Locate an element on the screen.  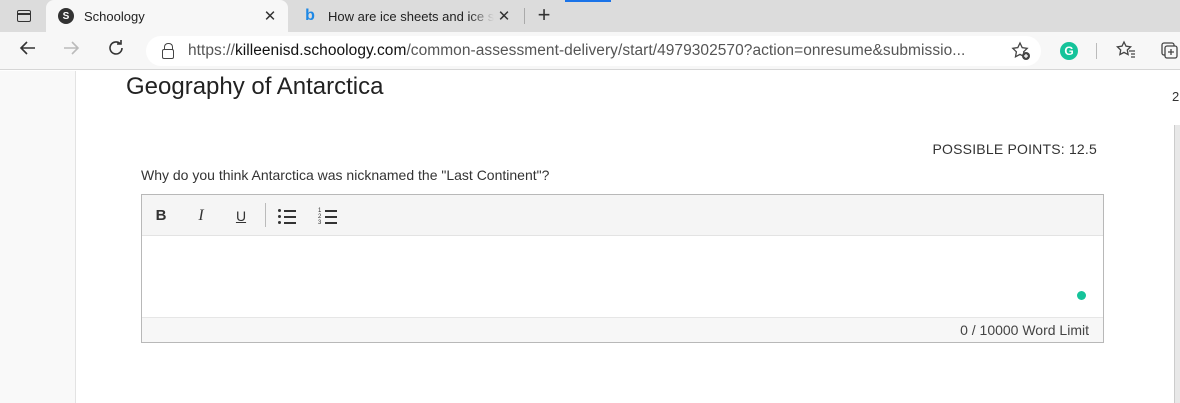
numbered-list-button: 1 2 3 is located at coordinates (327, 217).